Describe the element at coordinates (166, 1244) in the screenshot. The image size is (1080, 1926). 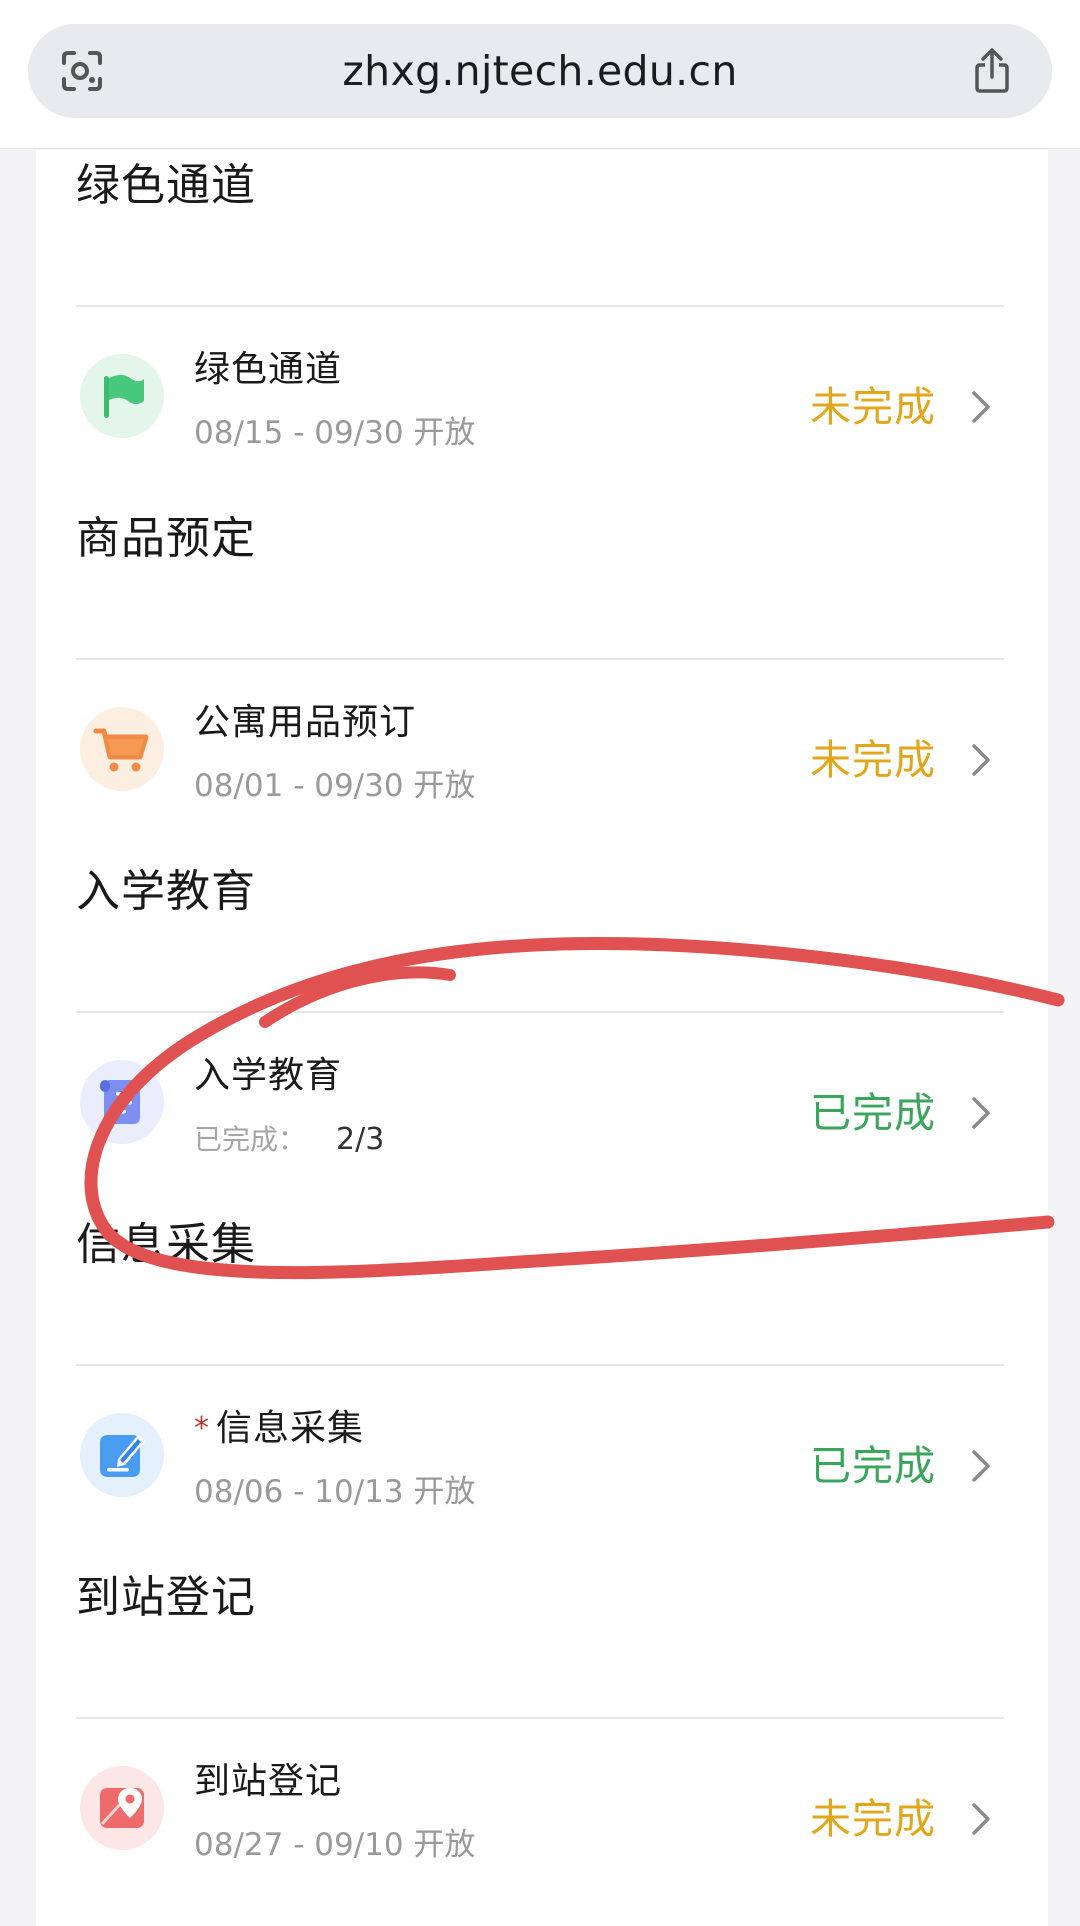
I see `section-title: 信息采集` at that location.